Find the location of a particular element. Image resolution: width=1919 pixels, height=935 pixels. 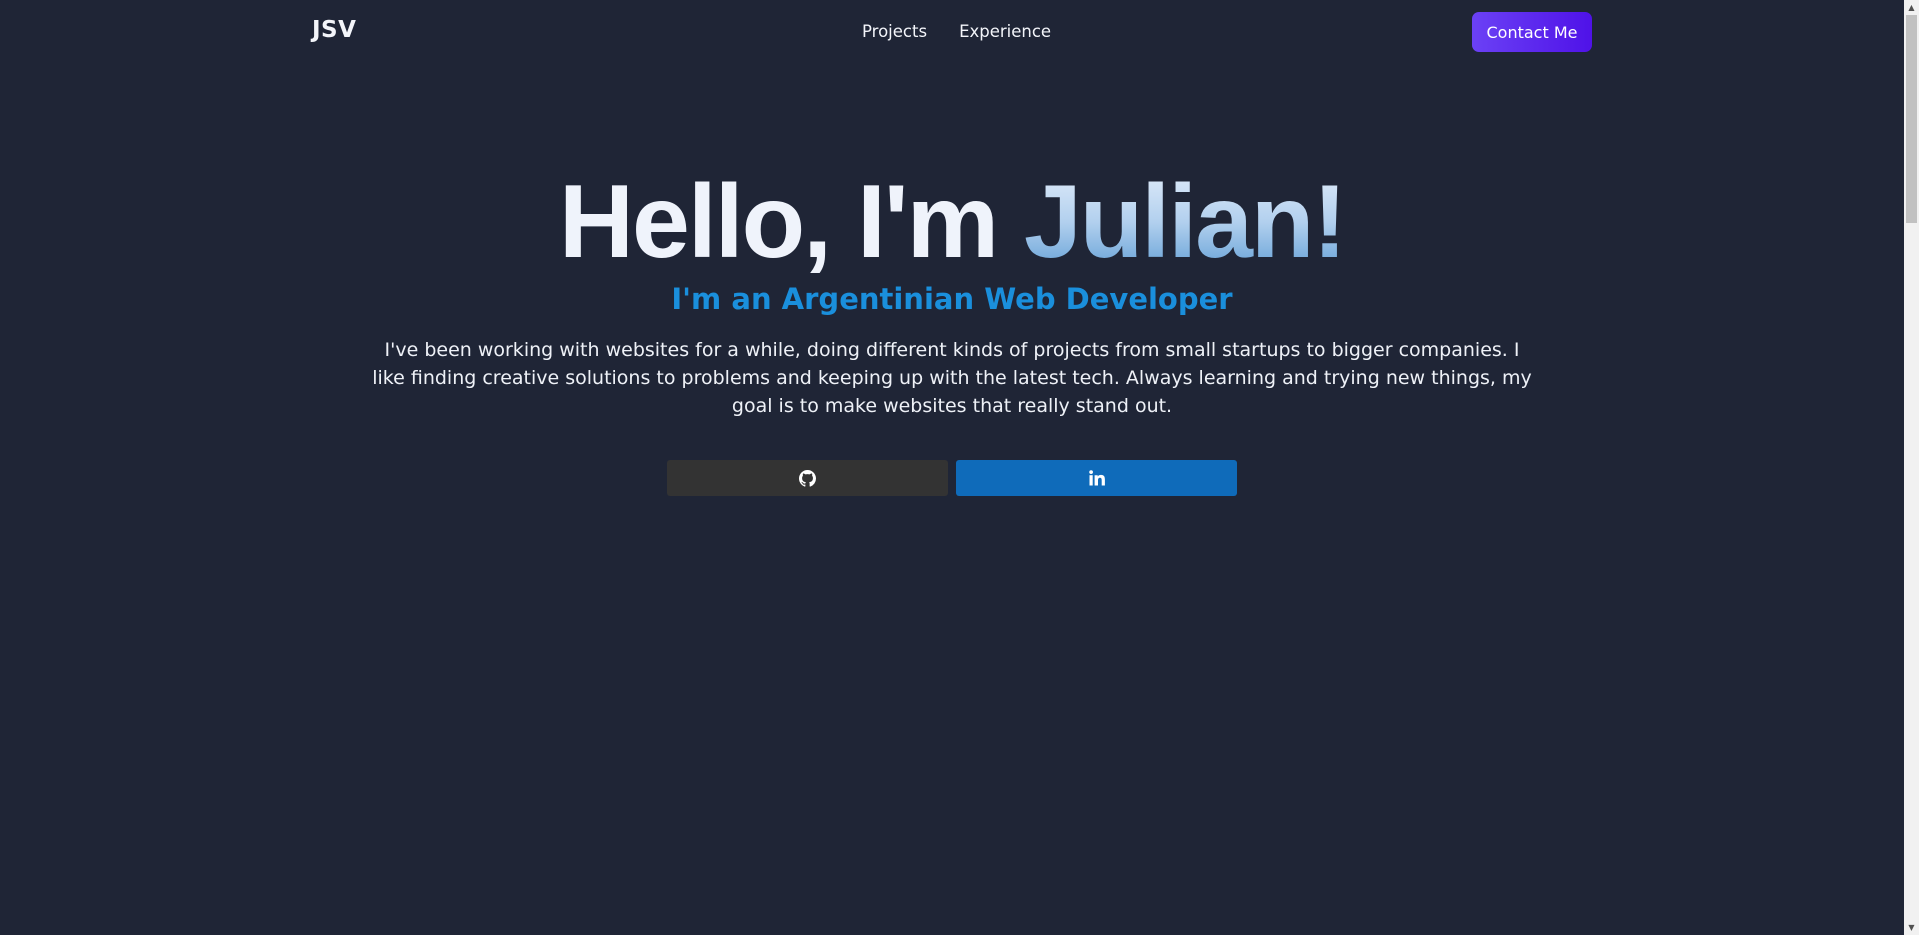

linkedin-button is located at coordinates (1096, 478).